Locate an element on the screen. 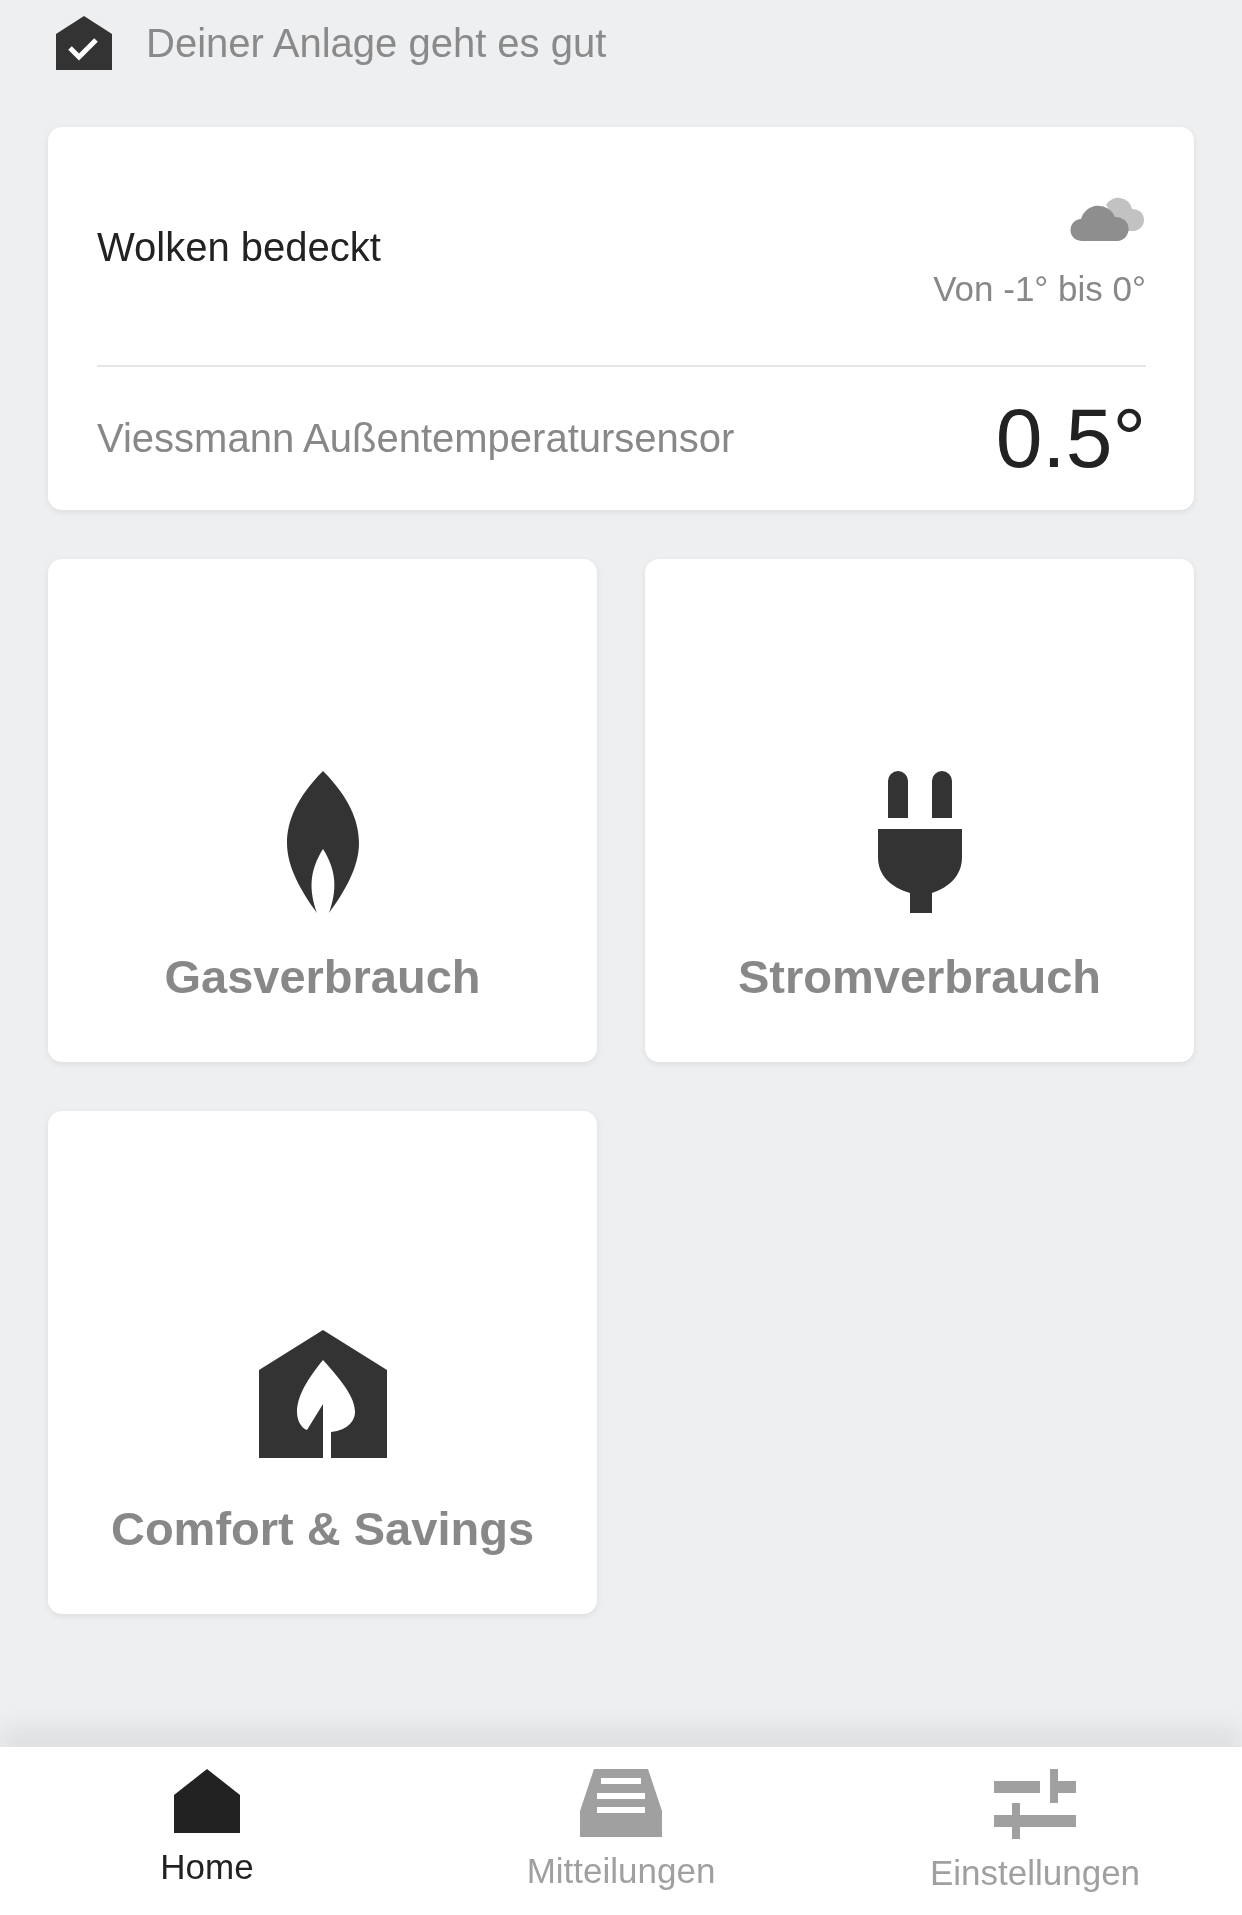  house-check-icon is located at coordinates (84, 43).